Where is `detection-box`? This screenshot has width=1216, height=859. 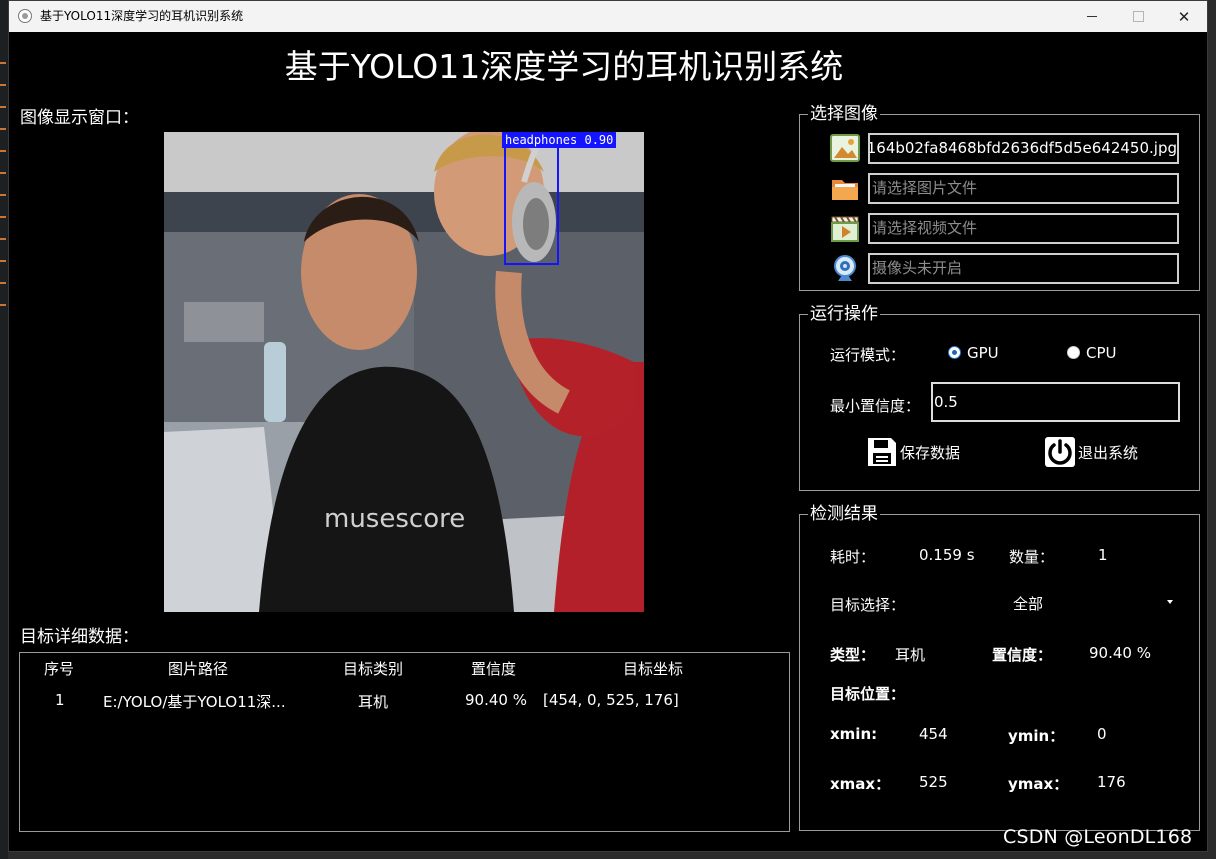
detection-box is located at coordinates (531, 205).